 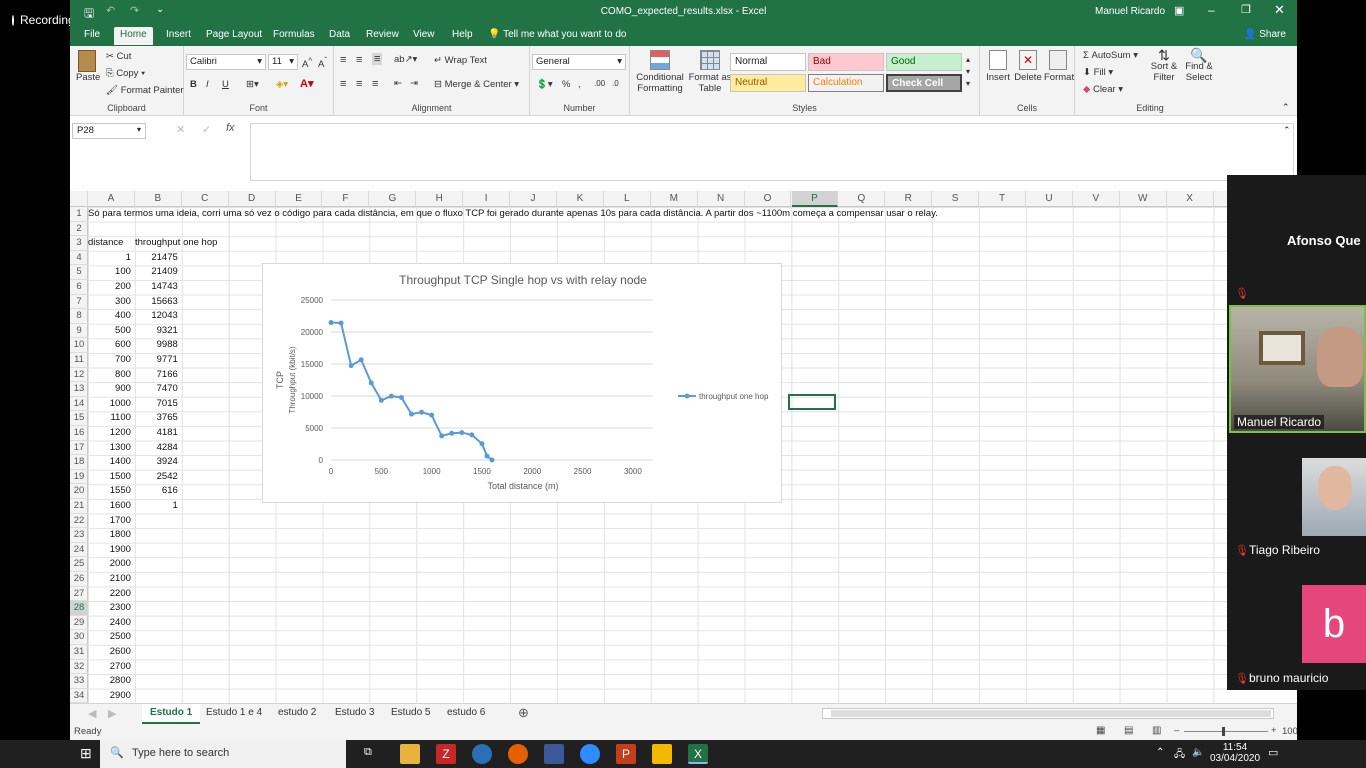 I want to click on tray-up-icon: ⌃, so click(x=1160, y=752).